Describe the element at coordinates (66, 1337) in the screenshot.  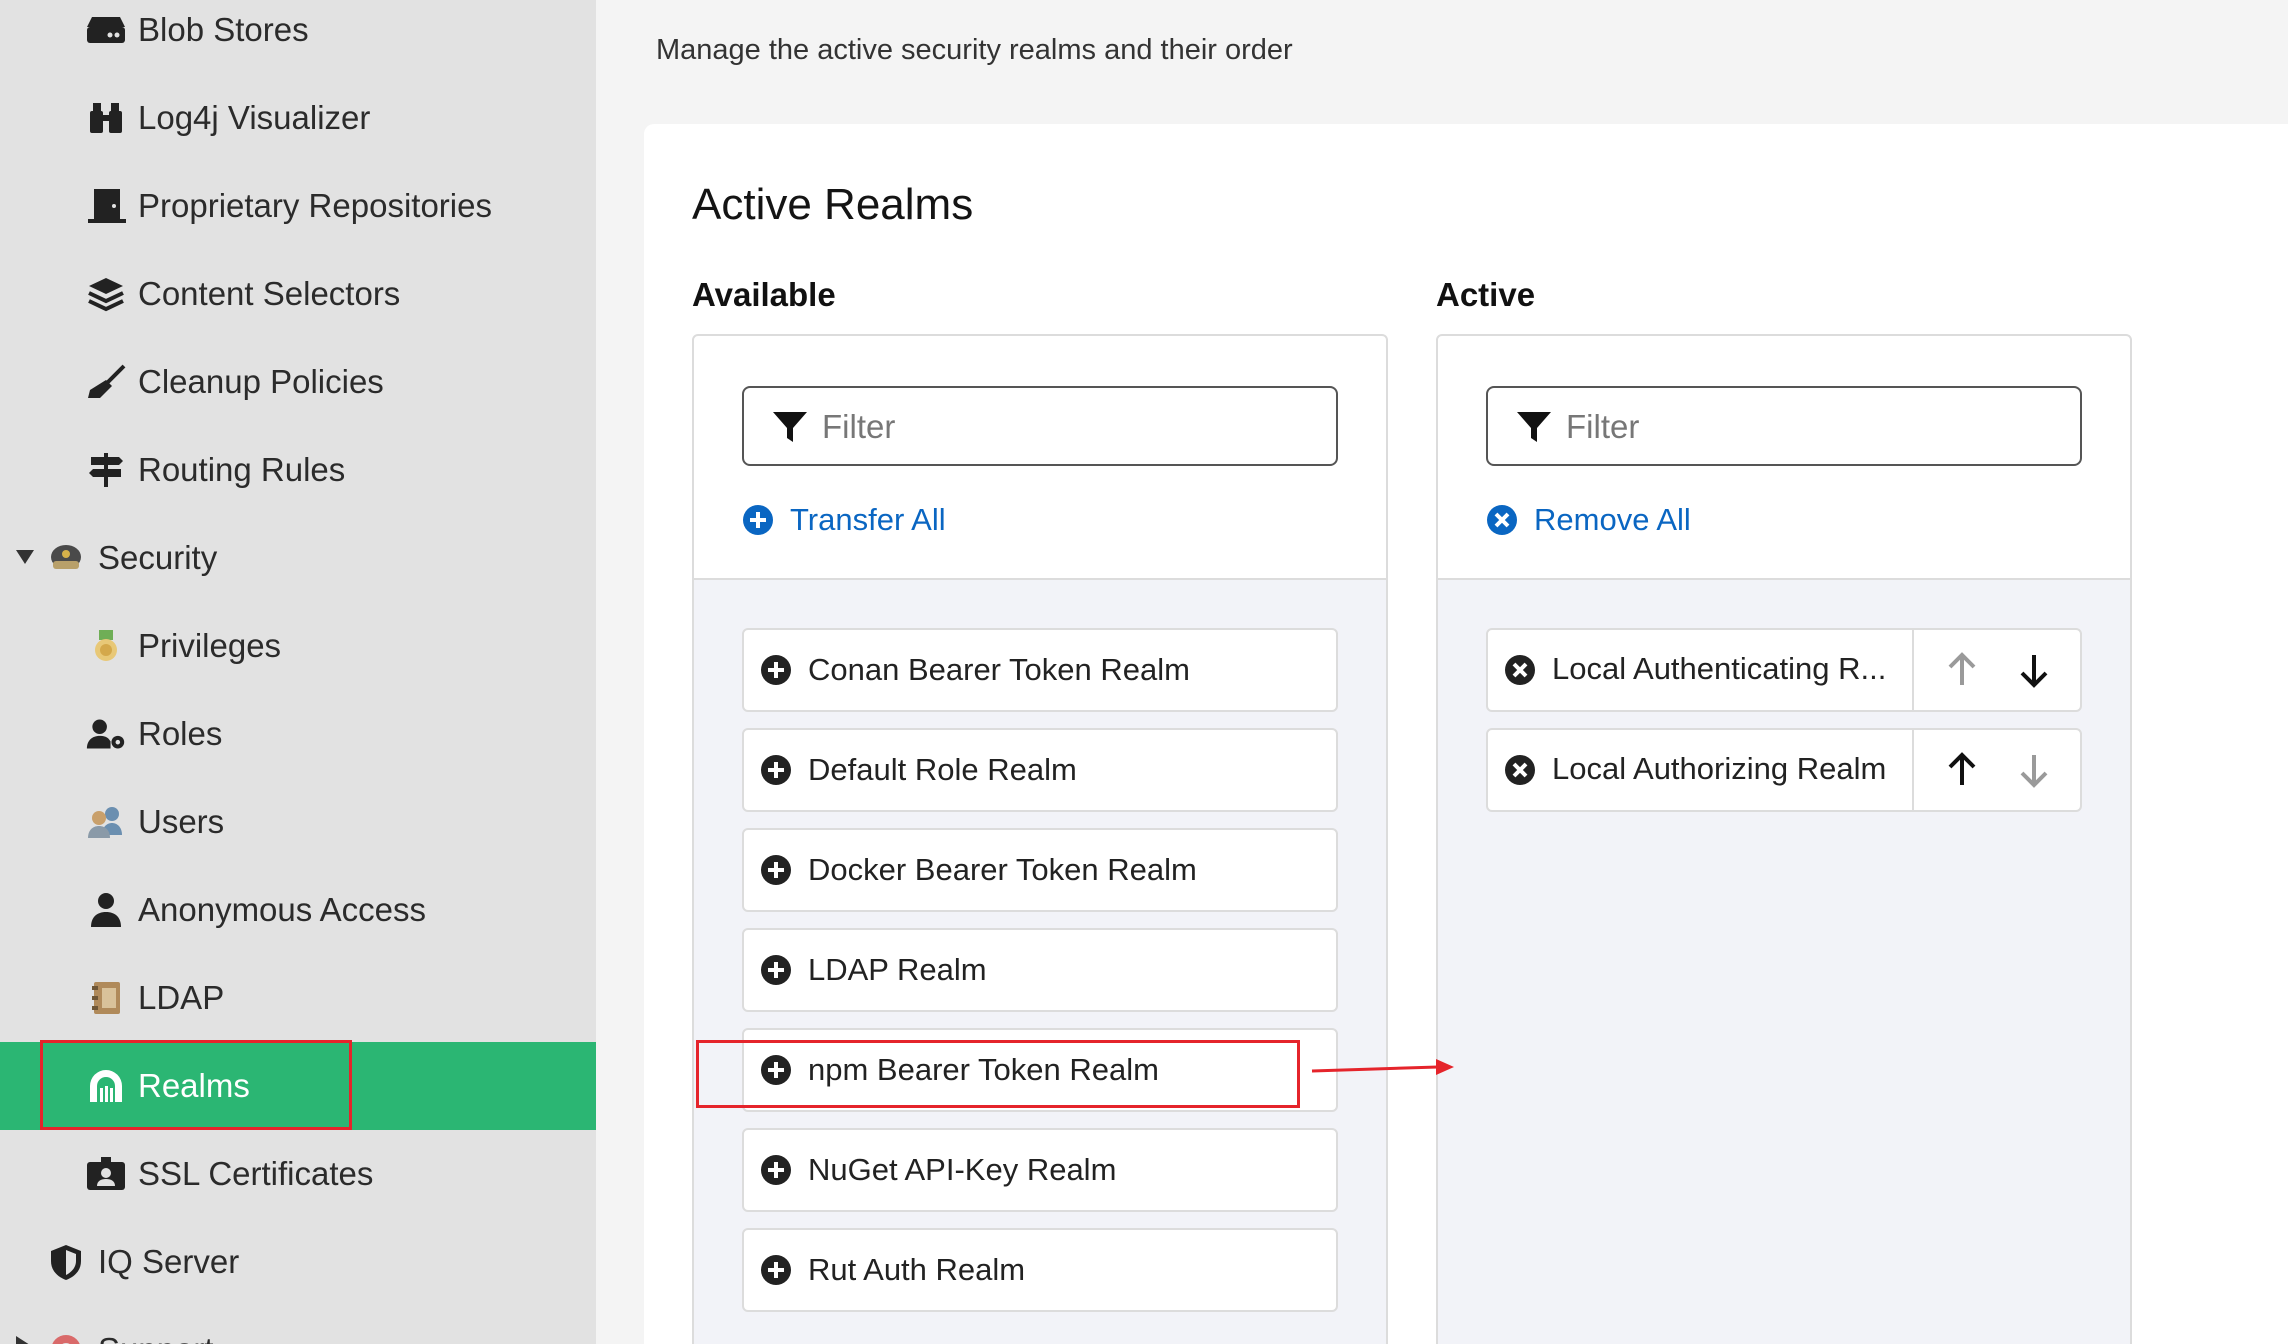
I see `lifebuoy-icon` at that location.